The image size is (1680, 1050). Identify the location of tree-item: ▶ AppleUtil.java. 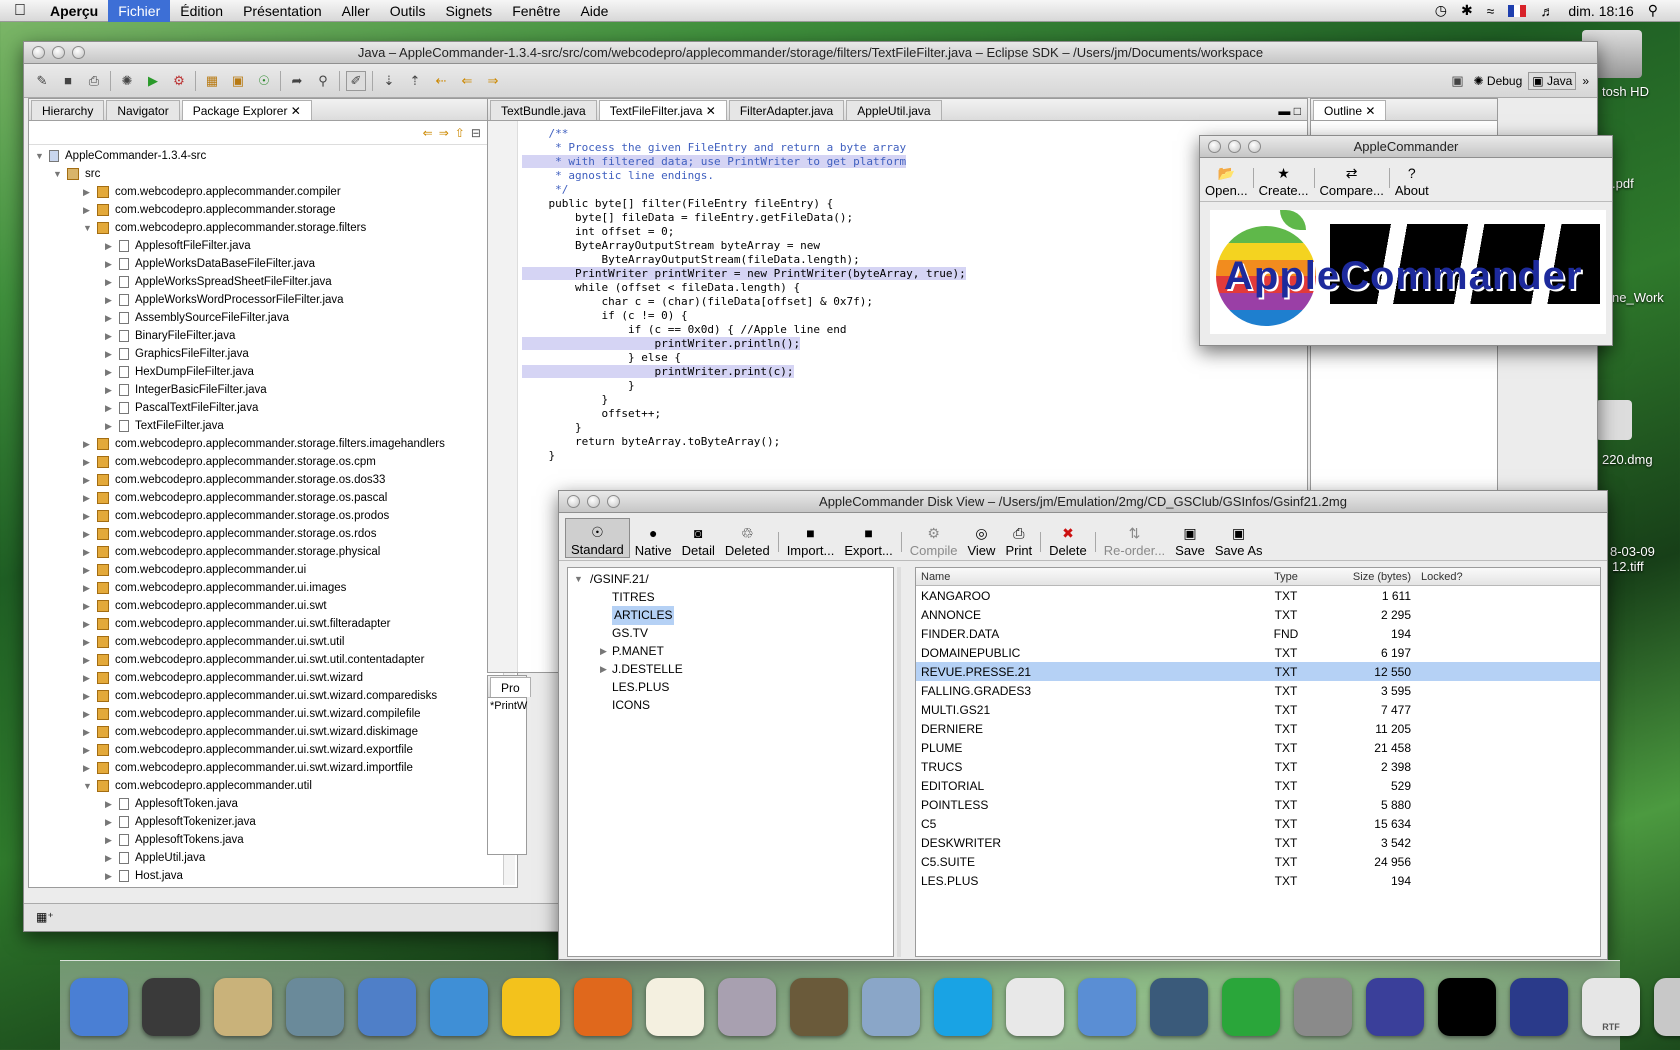
(276, 858).